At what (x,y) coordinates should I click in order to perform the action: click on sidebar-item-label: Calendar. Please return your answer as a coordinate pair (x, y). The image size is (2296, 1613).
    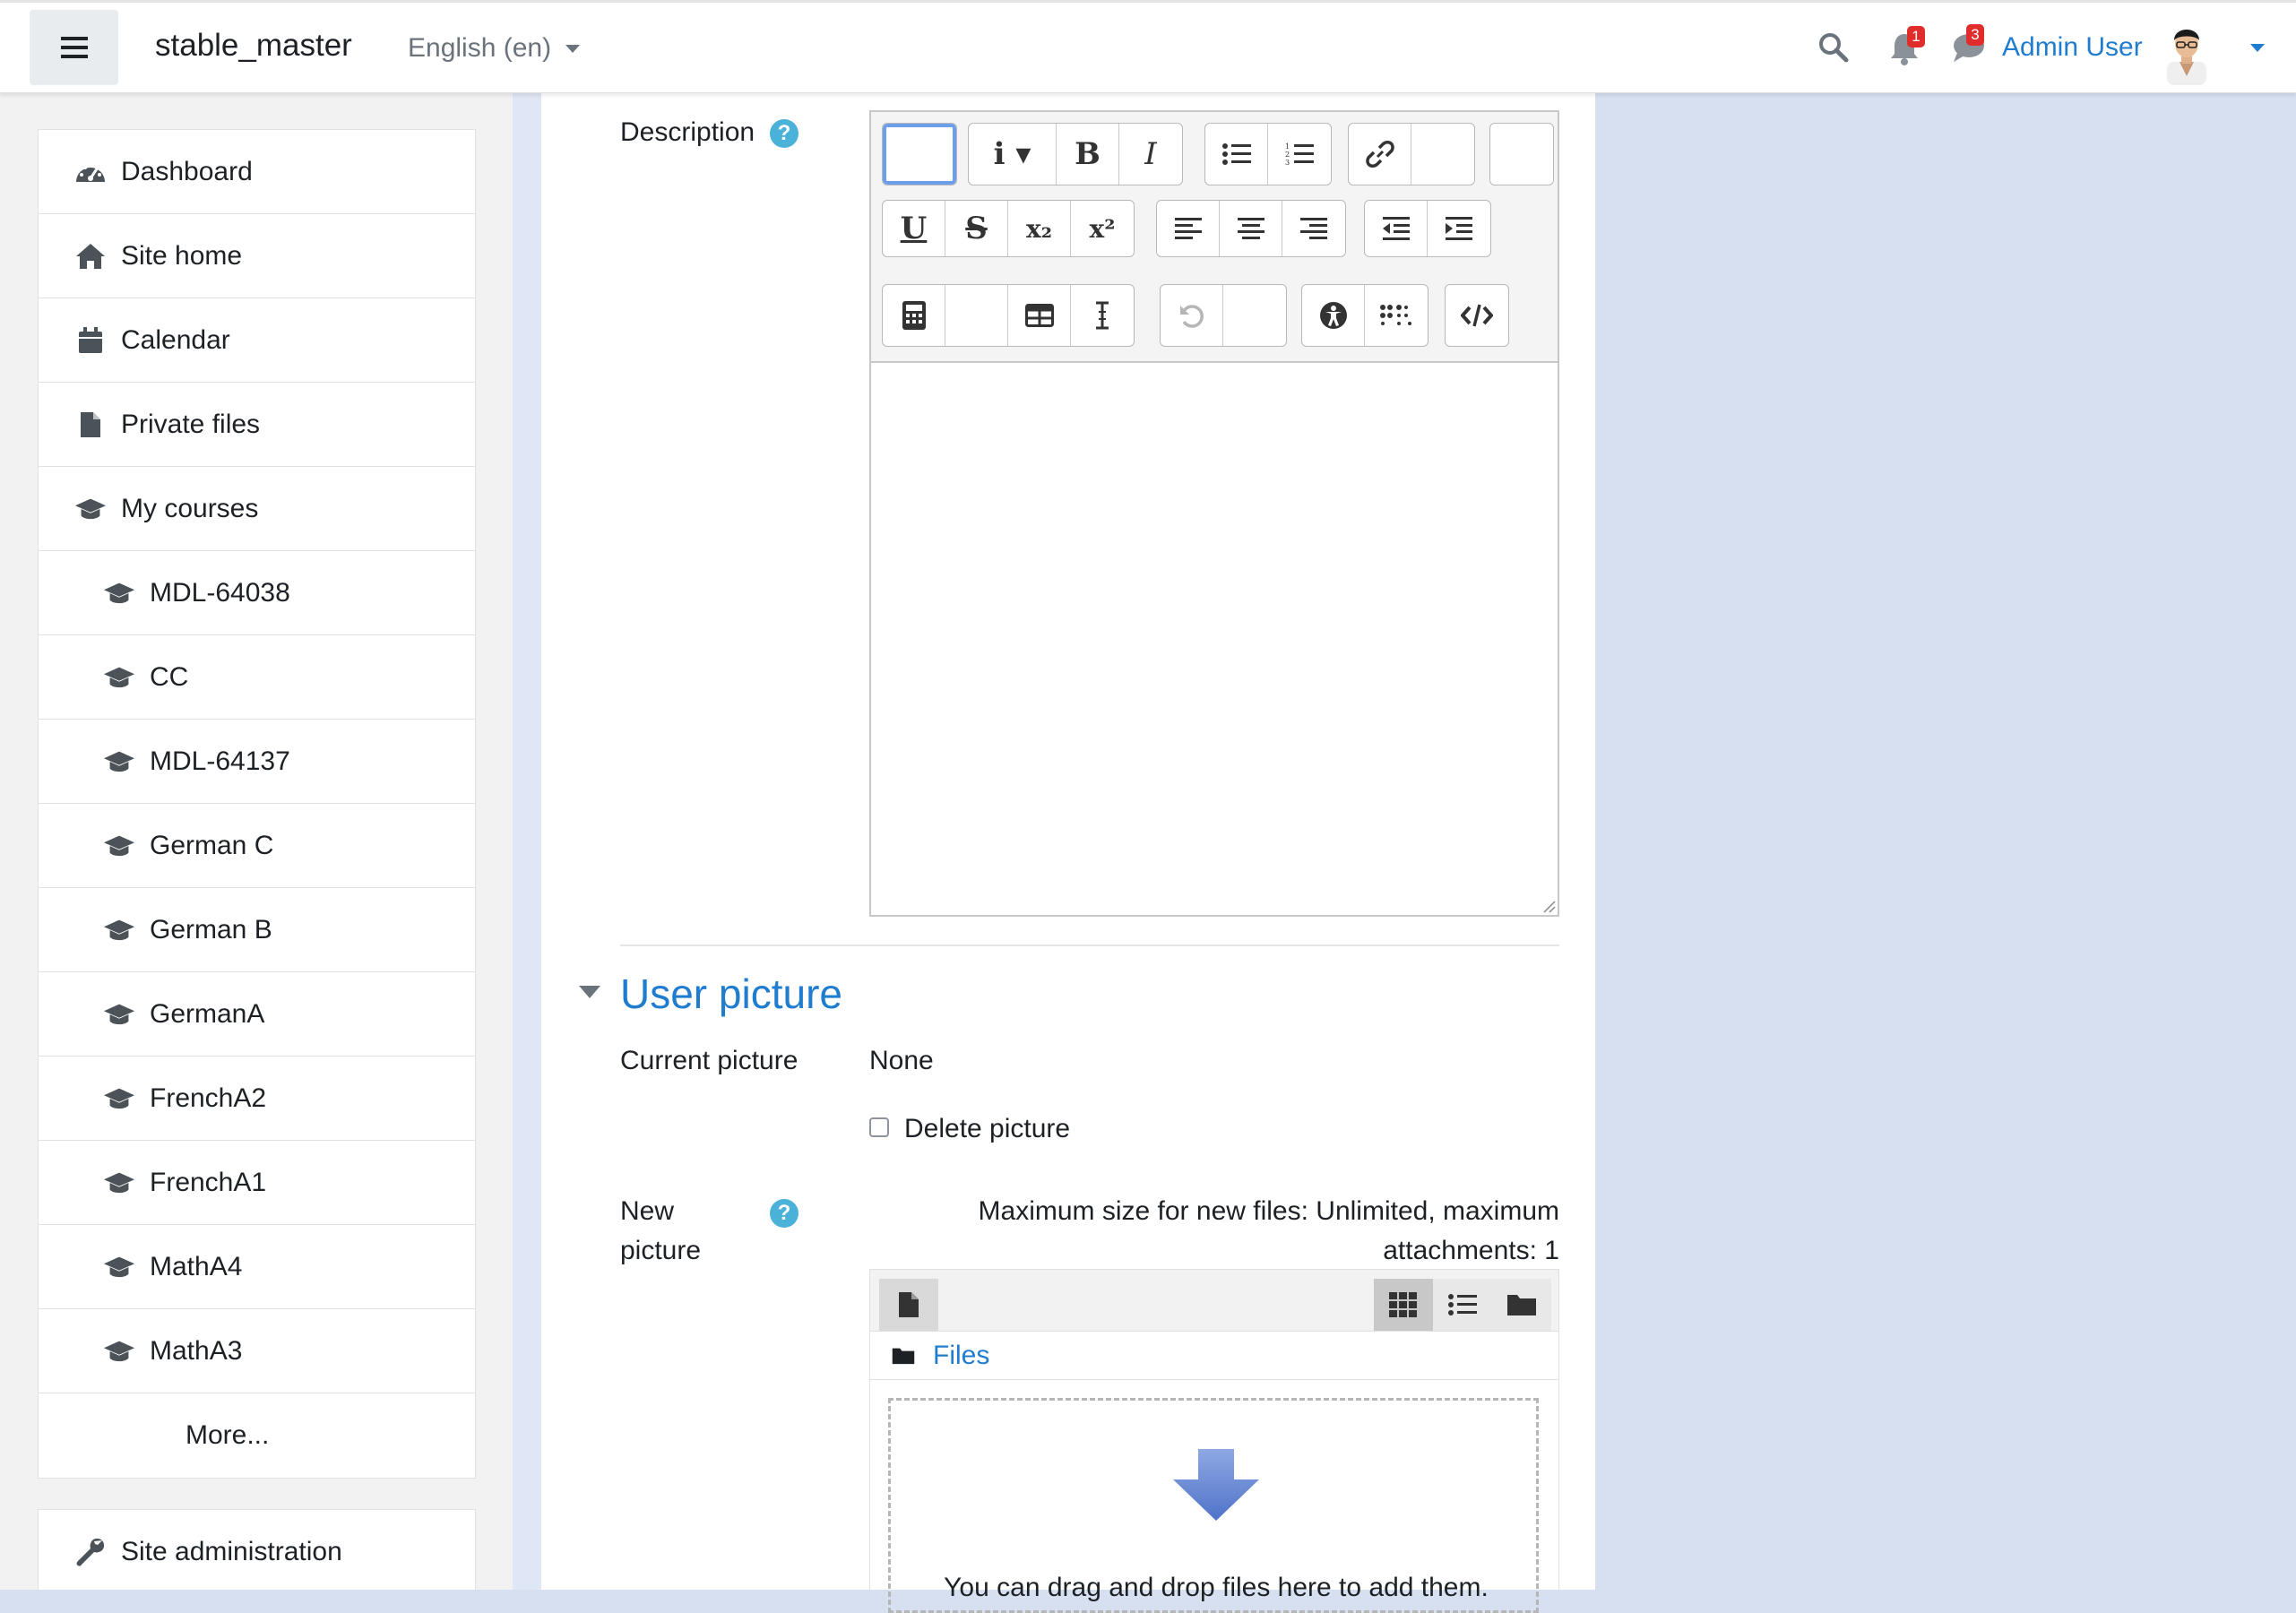
    Looking at the image, I should click on (175, 339).